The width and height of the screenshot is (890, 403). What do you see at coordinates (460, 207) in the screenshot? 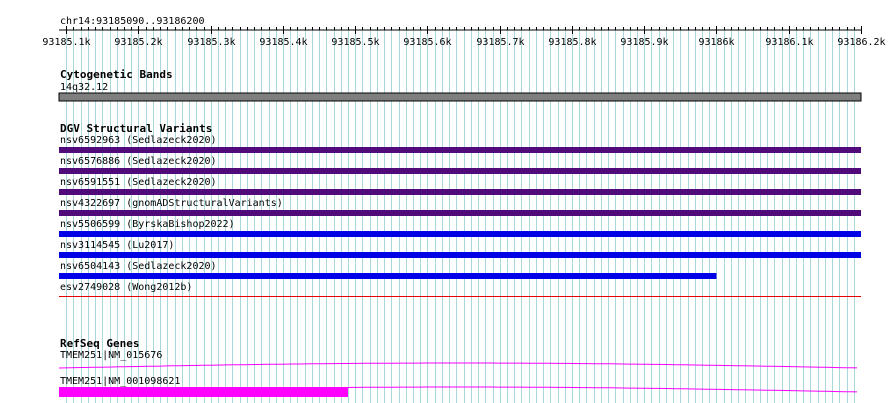
I see `dgv-feature: nsv4322697 (gnomADStructuralVariants)` at bounding box center [460, 207].